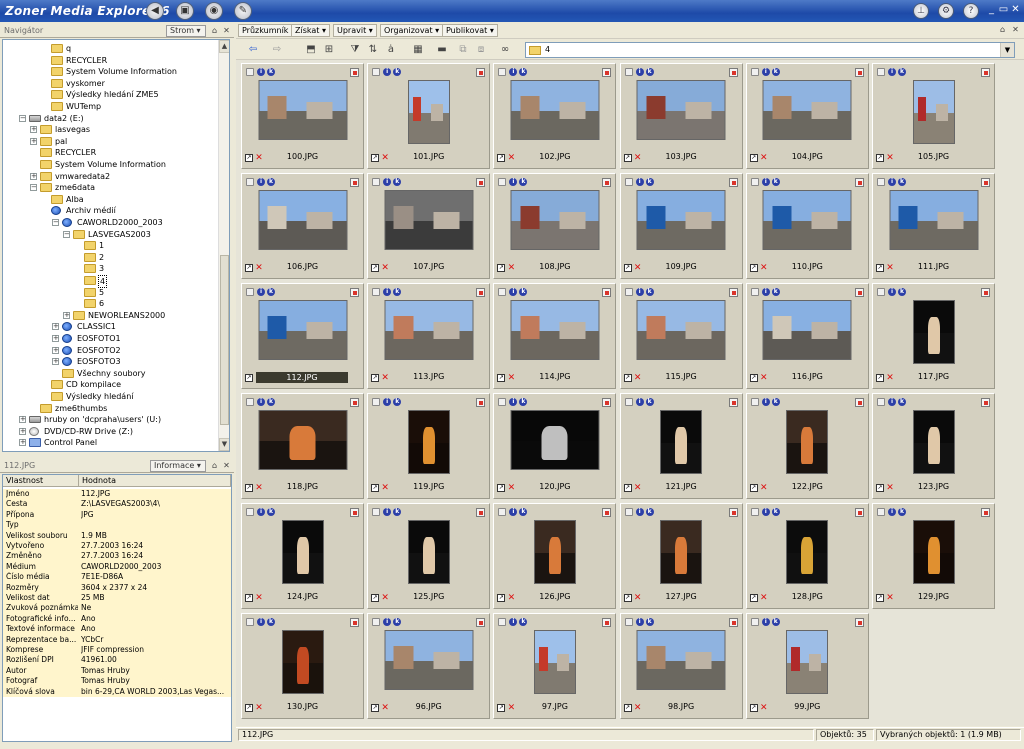 This screenshot has height=749, width=1024. I want to click on filter-icon: ⧩, so click(355, 49).